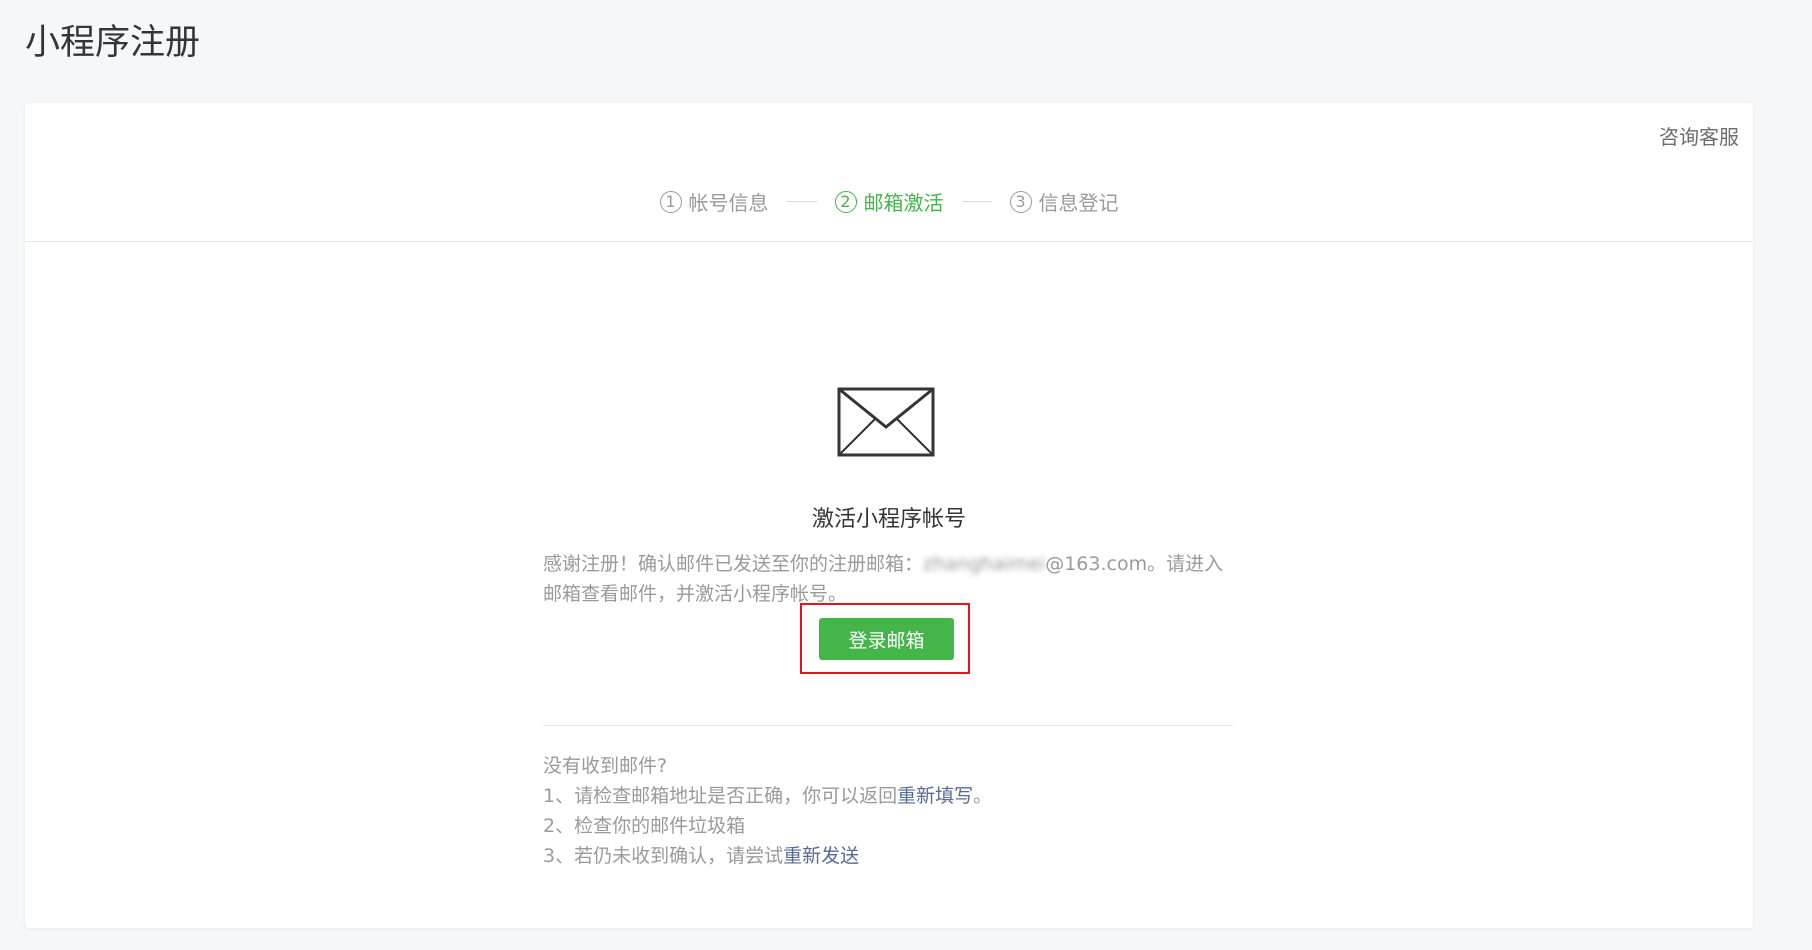 This screenshot has width=1812, height=950. What do you see at coordinates (113, 43) in the screenshot?
I see `page-title: 小程序注册` at bounding box center [113, 43].